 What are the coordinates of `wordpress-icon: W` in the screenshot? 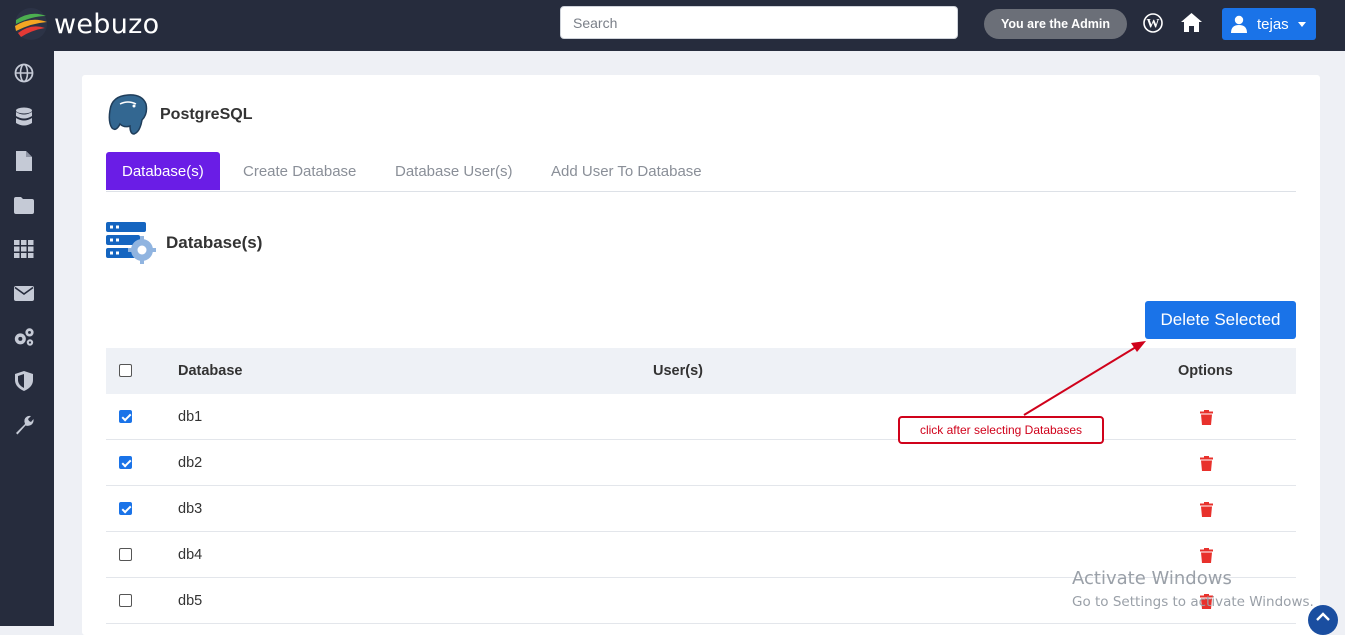 It's located at (1153, 23).